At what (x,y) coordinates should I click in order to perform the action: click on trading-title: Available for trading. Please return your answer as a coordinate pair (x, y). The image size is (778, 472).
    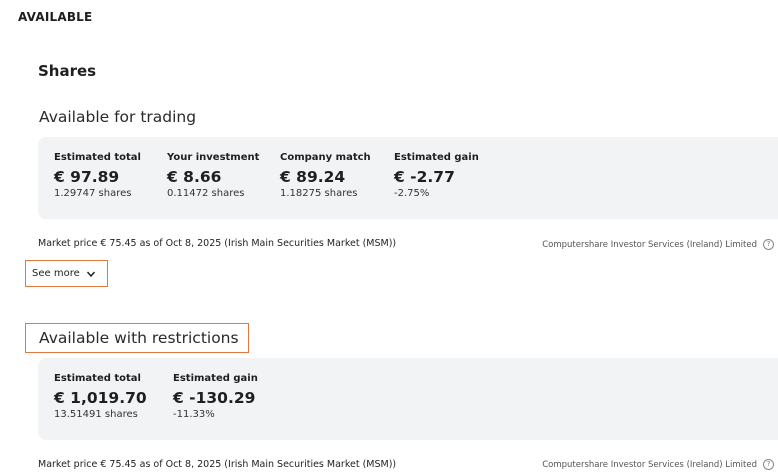
    Looking at the image, I should click on (118, 117).